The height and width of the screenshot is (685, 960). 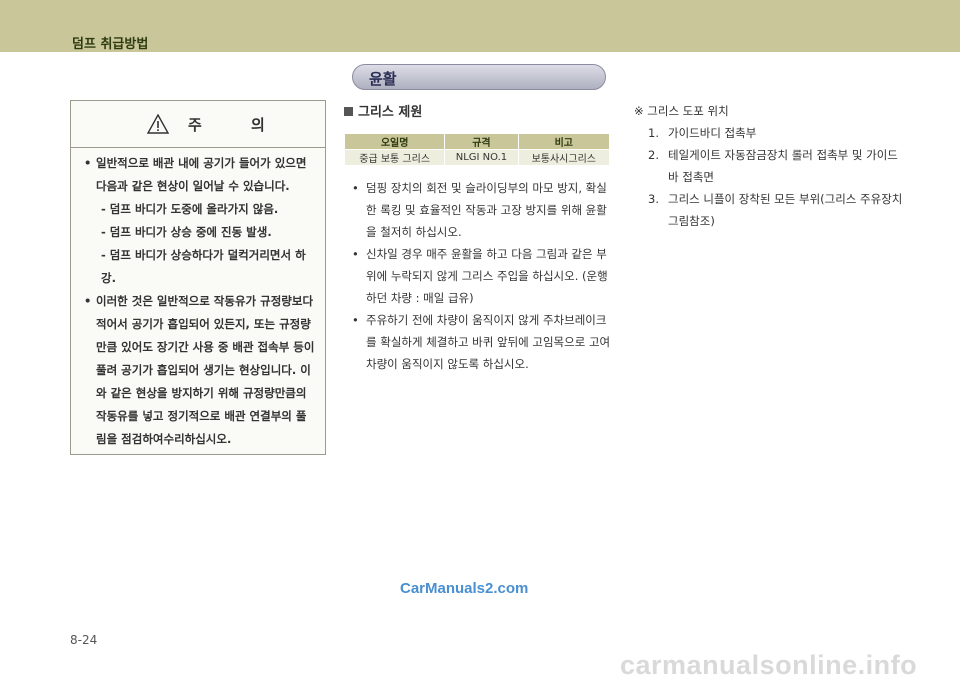 I want to click on numbered-item: 1. 가이드바디 접촉부, so click(x=776, y=133).